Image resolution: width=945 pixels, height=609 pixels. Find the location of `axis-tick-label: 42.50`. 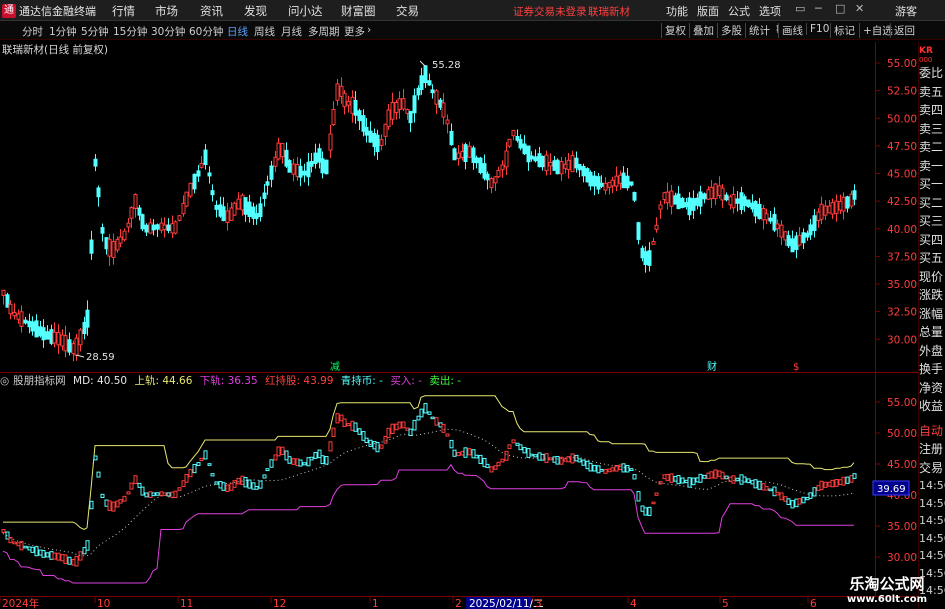

axis-tick-label: 42.50 is located at coordinates (902, 202).